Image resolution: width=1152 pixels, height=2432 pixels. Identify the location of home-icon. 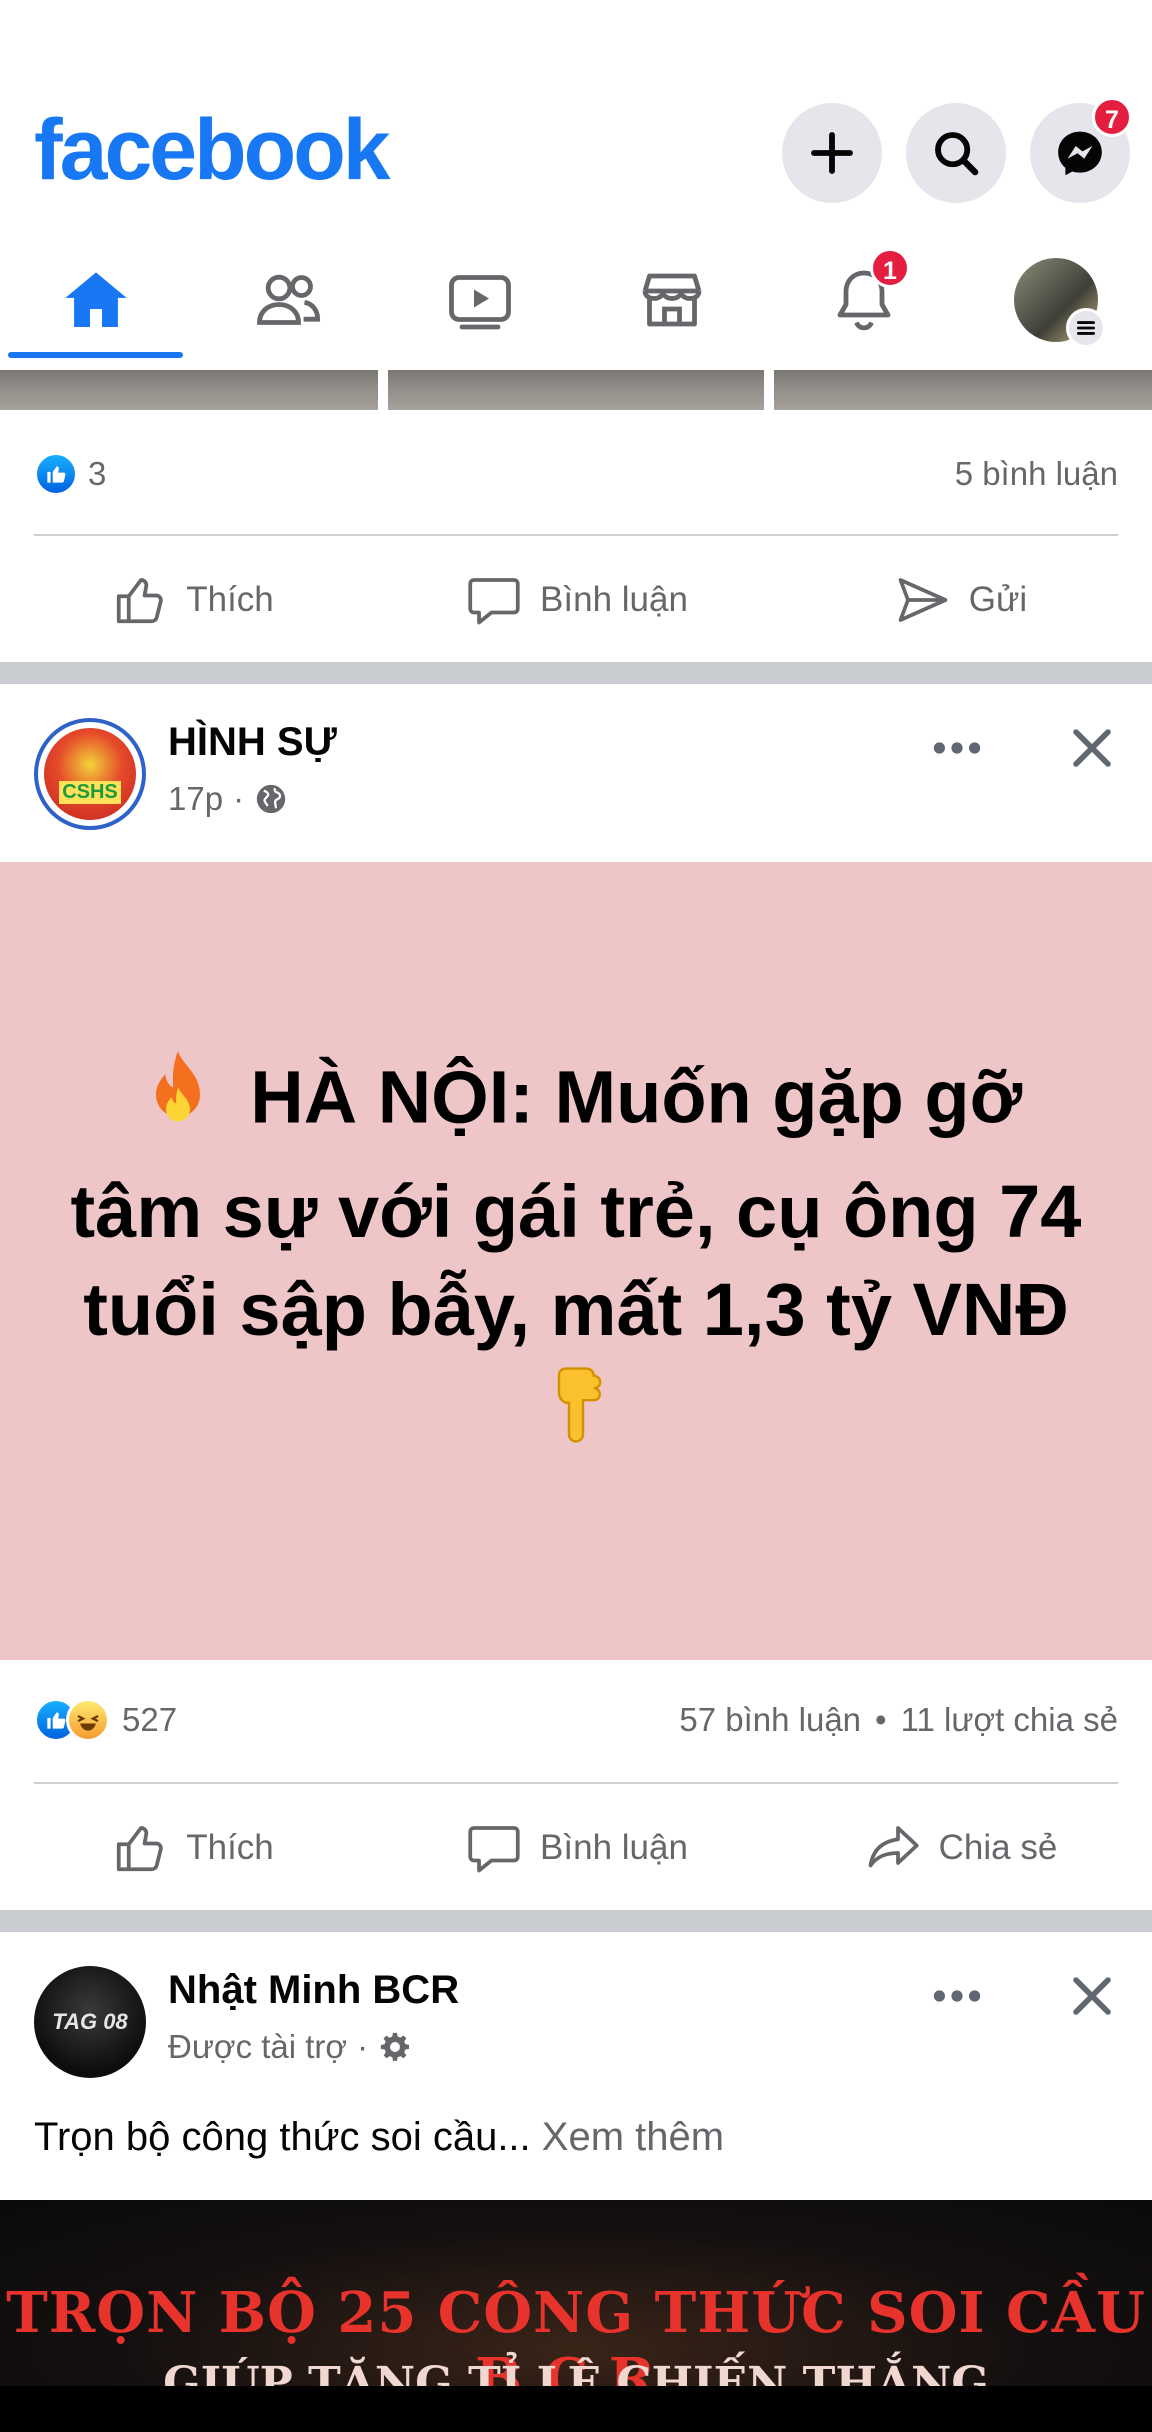
(96, 299).